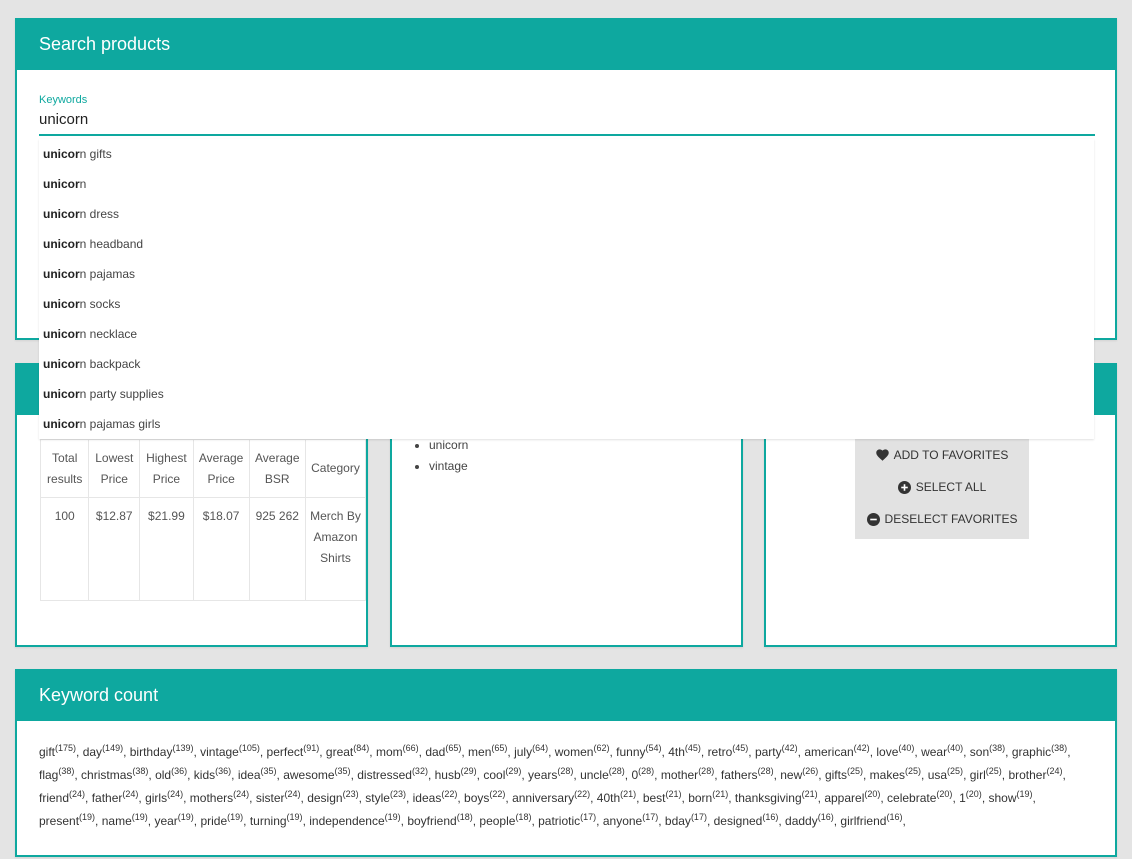 The width and height of the screenshot is (1132, 859). Describe the element at coordinates (223, 771) in the screenshot. I see `keyword-frequency: (36)` at that location.